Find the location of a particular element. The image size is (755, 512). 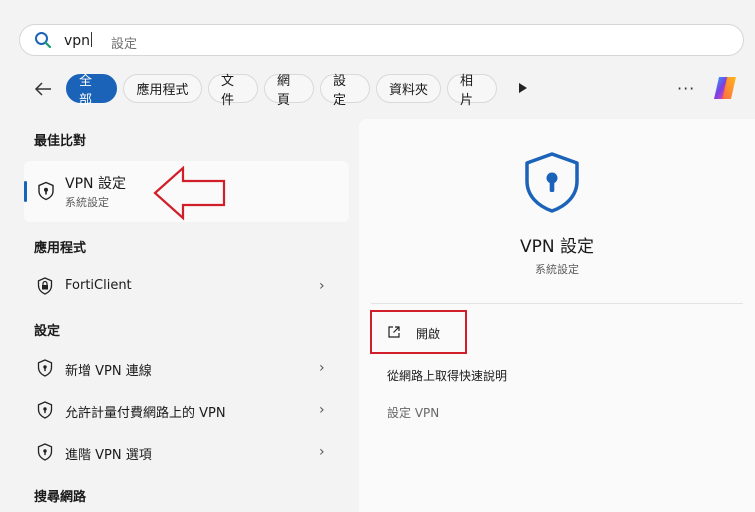

search-suggestion: 設定 is located at coordinates (124, 44).